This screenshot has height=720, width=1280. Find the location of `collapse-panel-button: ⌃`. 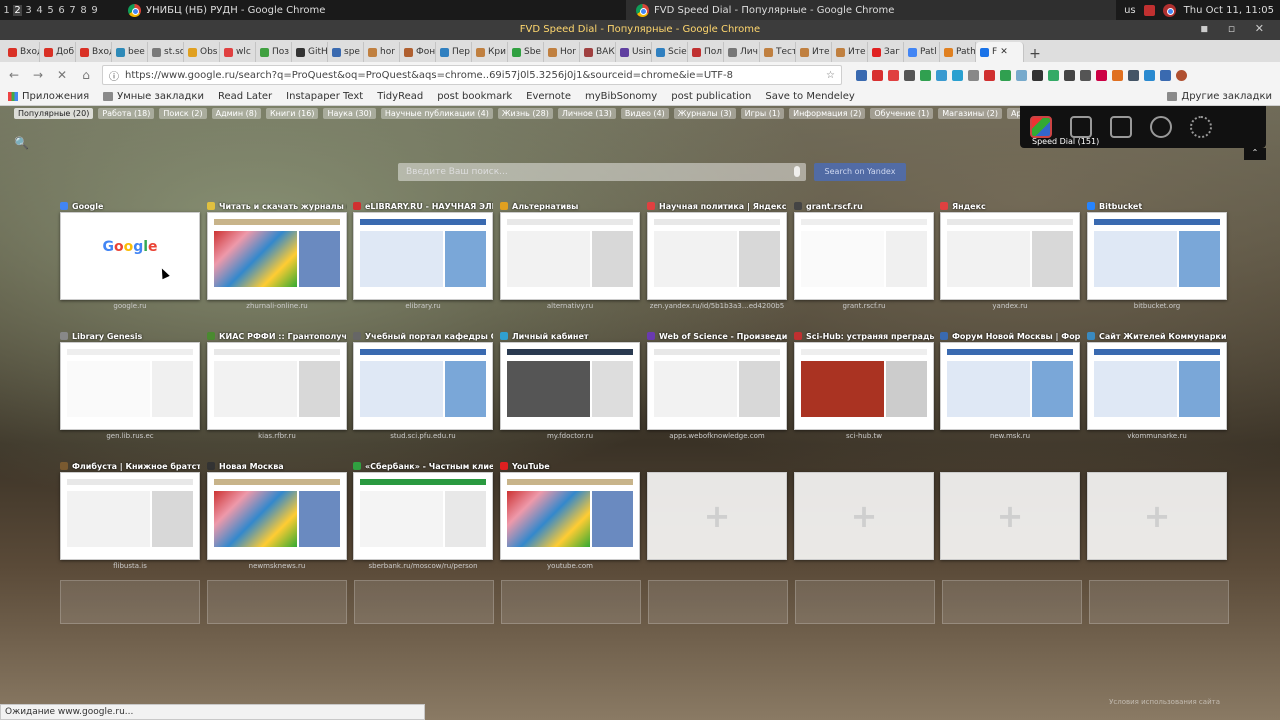

collapse-panel-button: ⌃ is located at coordinates (1255, 154).